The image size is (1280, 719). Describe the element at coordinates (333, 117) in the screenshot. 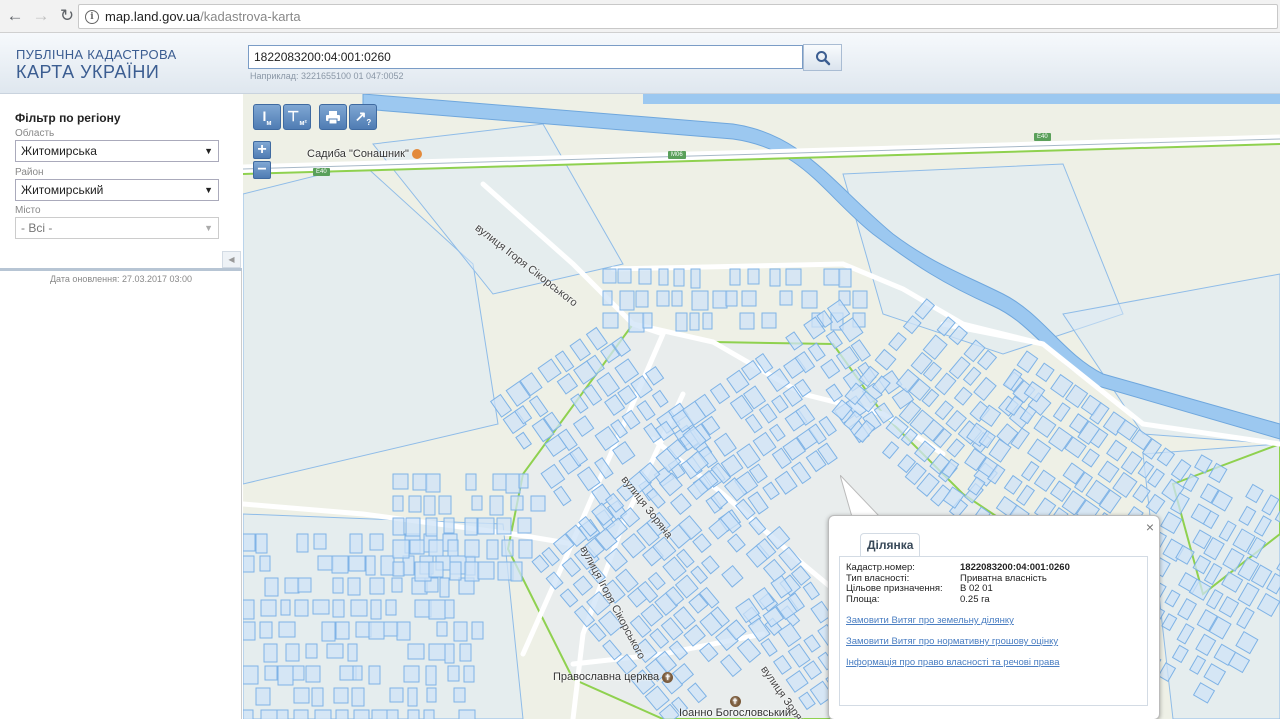

I see `print-button` at that location.